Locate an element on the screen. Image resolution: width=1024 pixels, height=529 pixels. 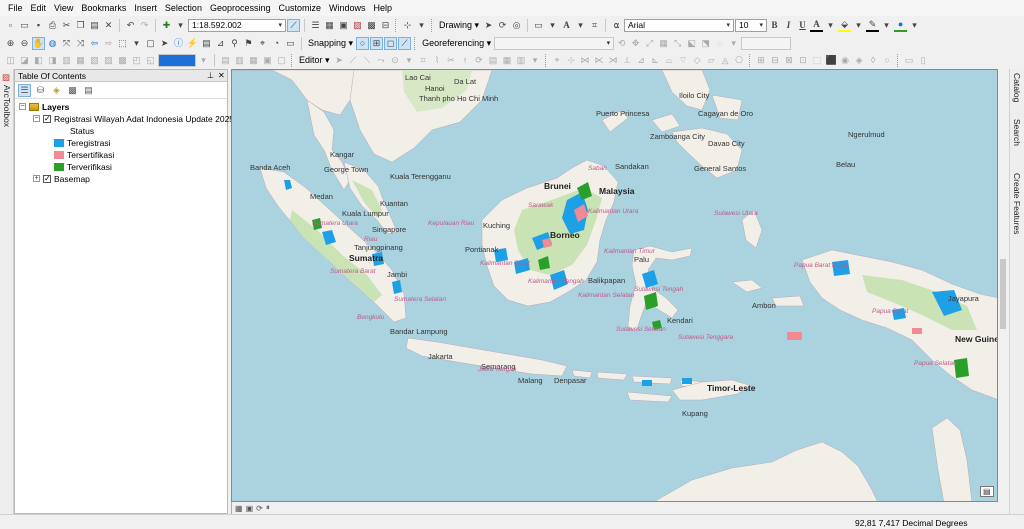
vertex-snapping-icon: ◻ is located at coordinates (391, 43).